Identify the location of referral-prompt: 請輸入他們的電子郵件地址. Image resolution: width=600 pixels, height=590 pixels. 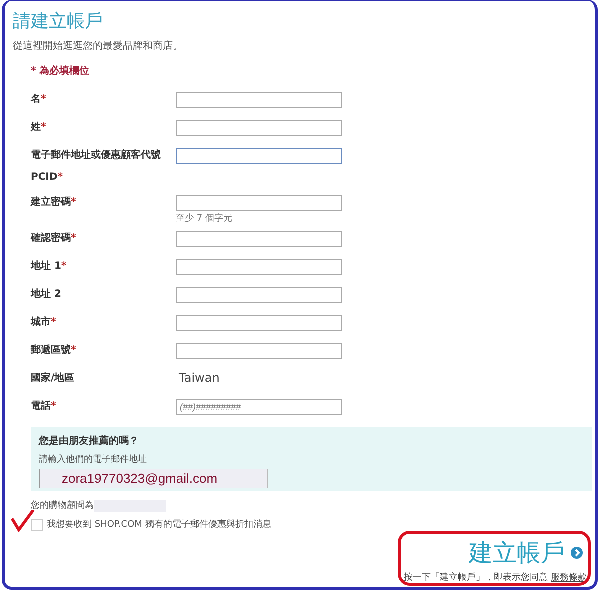
(93, 460).